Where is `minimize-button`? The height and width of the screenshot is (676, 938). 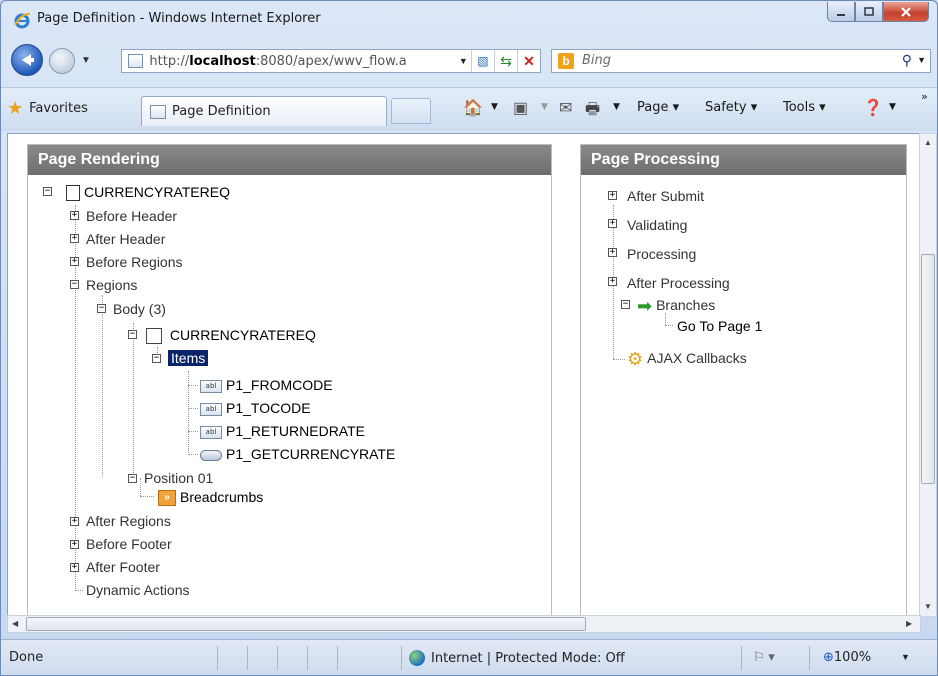
minimize-button is located at coordinates (841, 12).